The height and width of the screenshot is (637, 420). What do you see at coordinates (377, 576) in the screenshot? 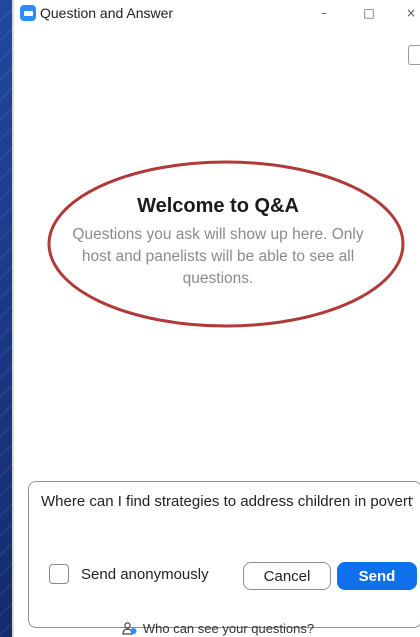
I see `send-button: Send` at bounding box center [377, 576].